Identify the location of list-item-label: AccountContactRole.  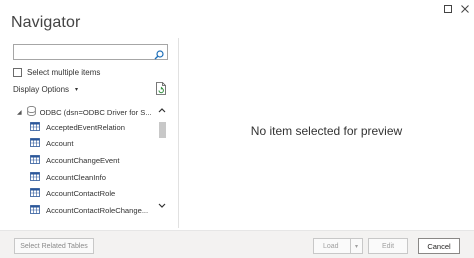
(81, 194).